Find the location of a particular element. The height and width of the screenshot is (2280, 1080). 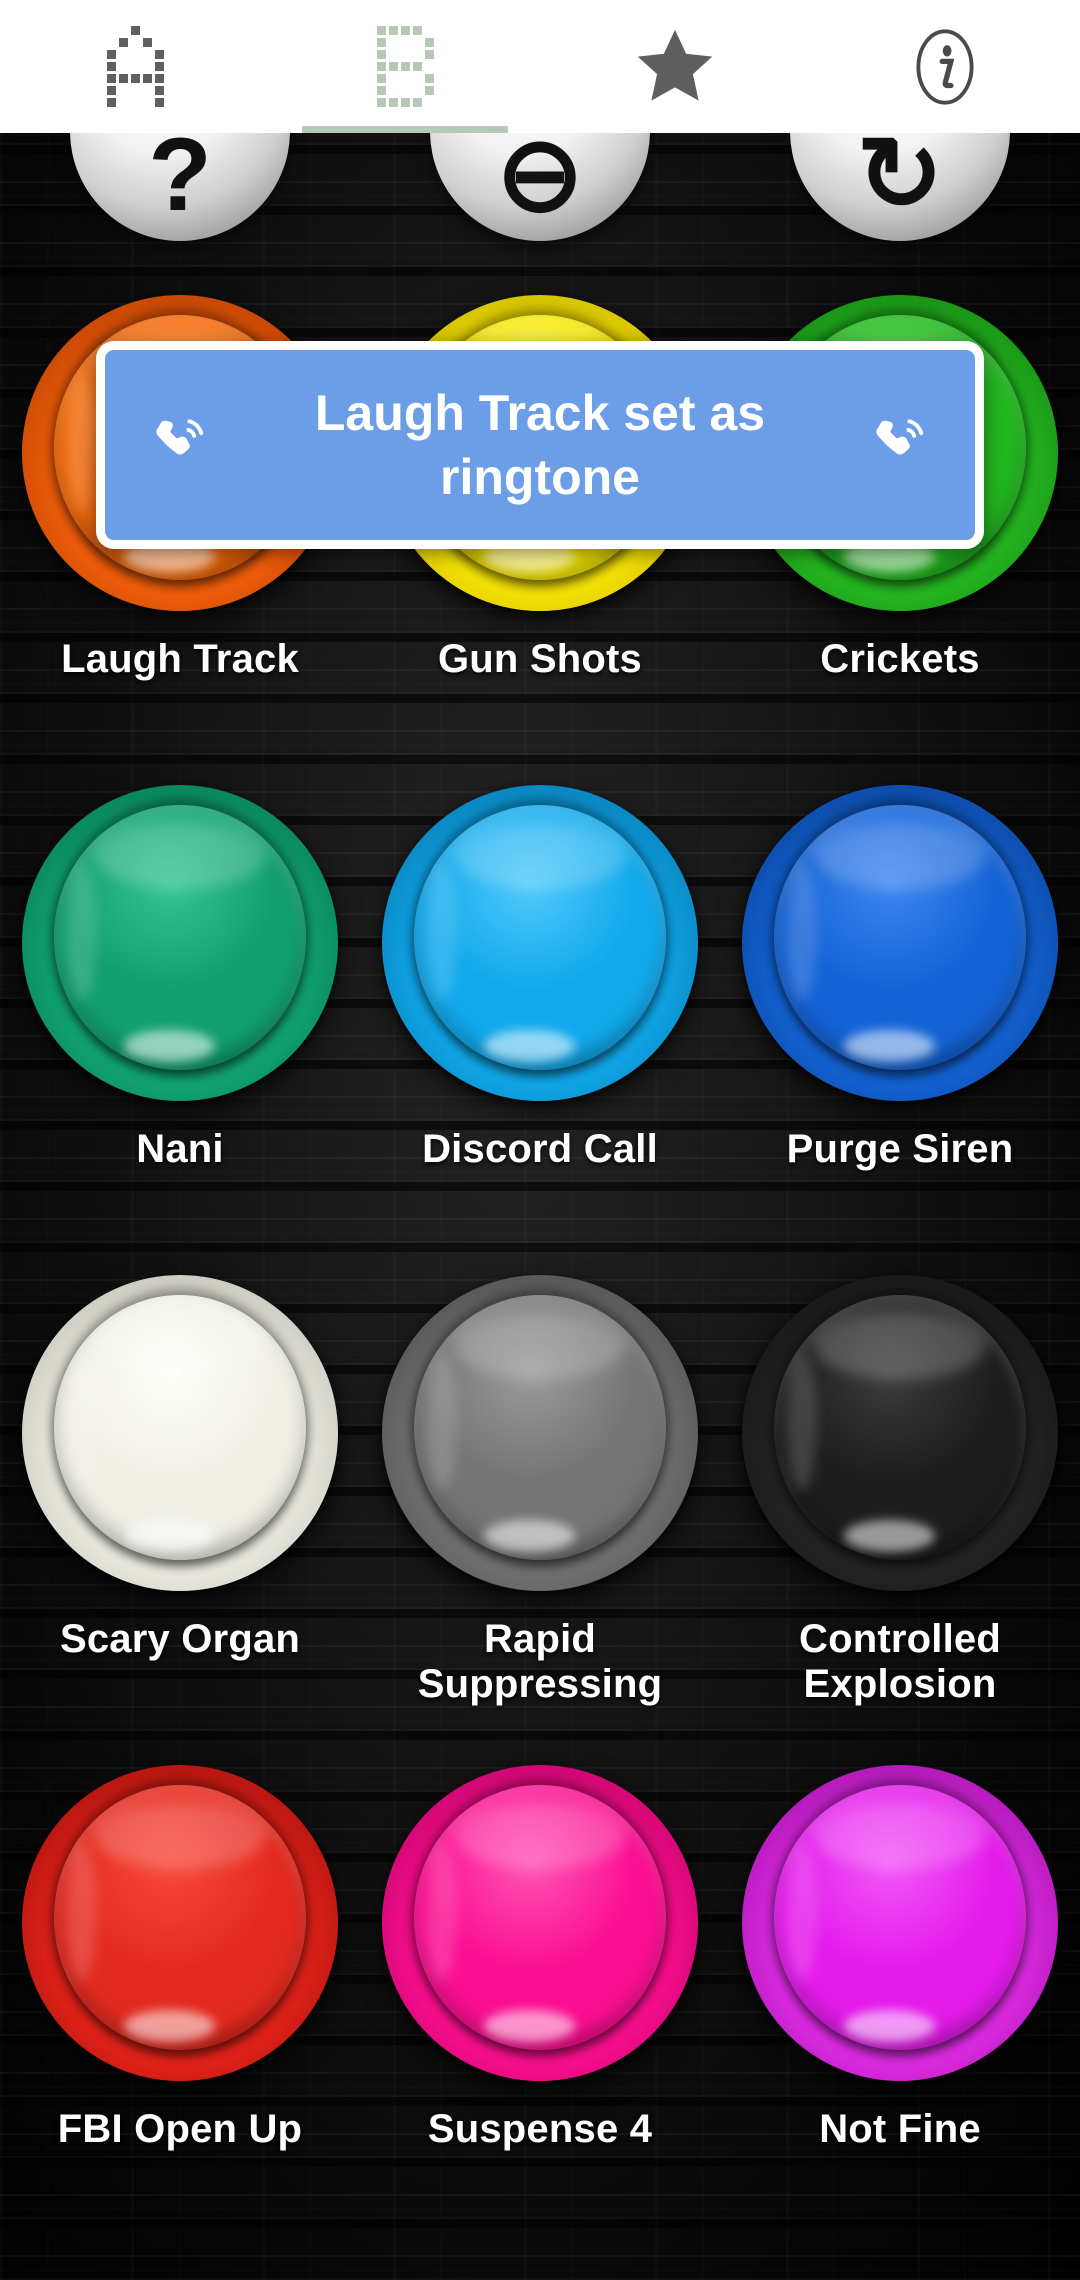

star-icon is located at coordinates (675, 67).